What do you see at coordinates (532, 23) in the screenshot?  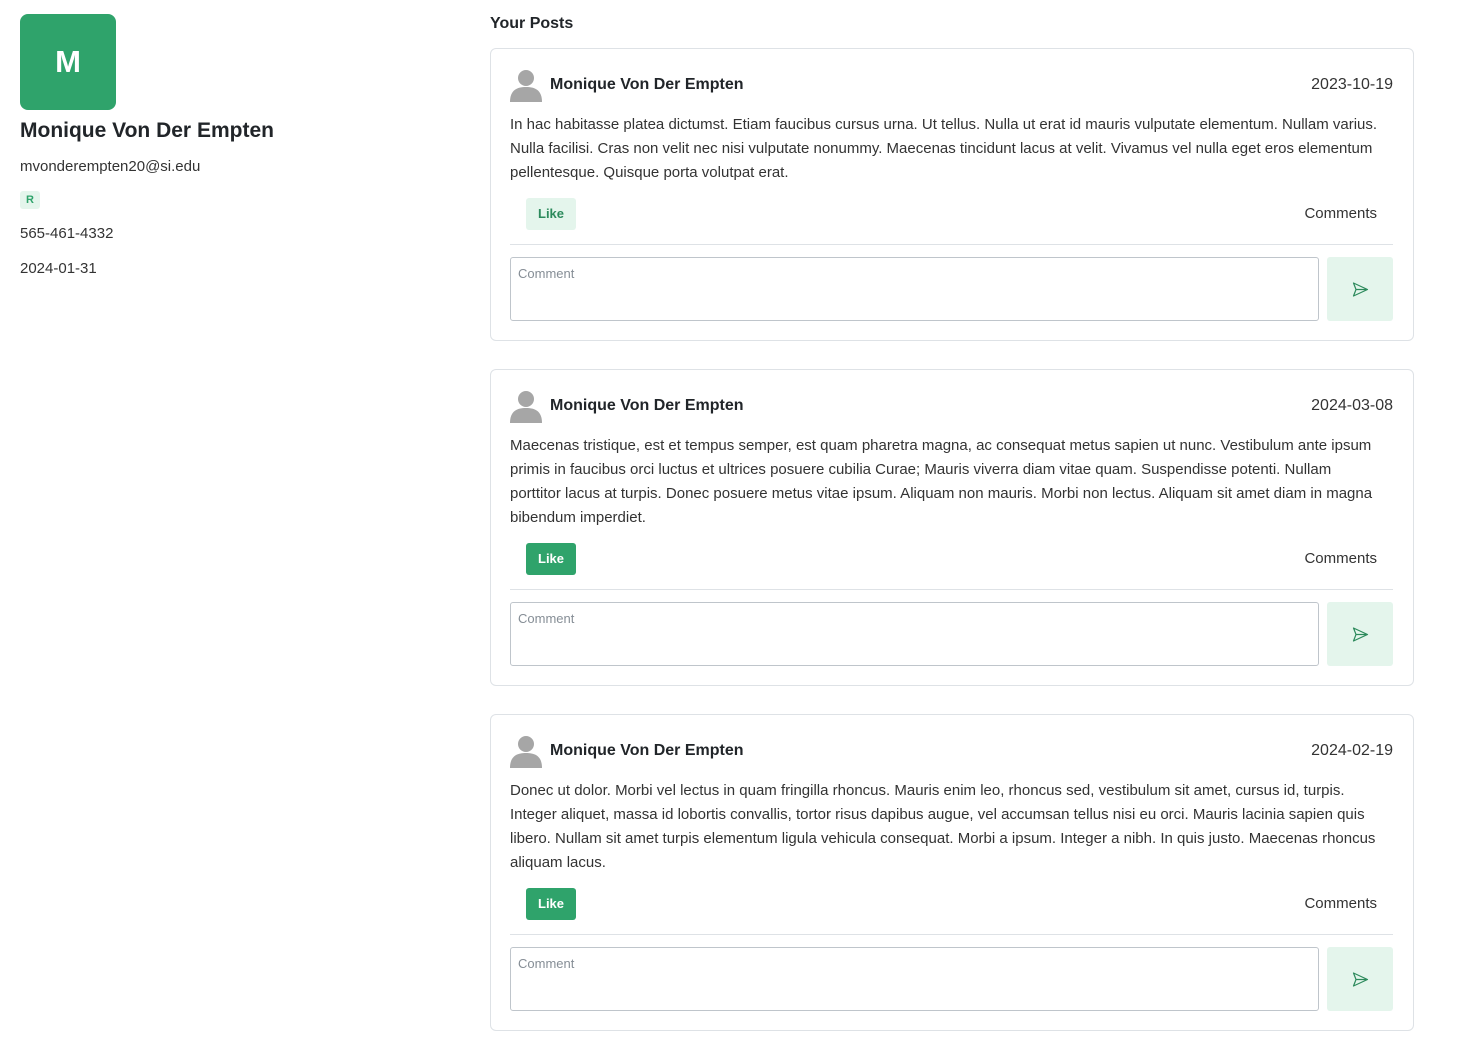 I see `posts-section-title: Your Posts` at bounding box center [532, 23].